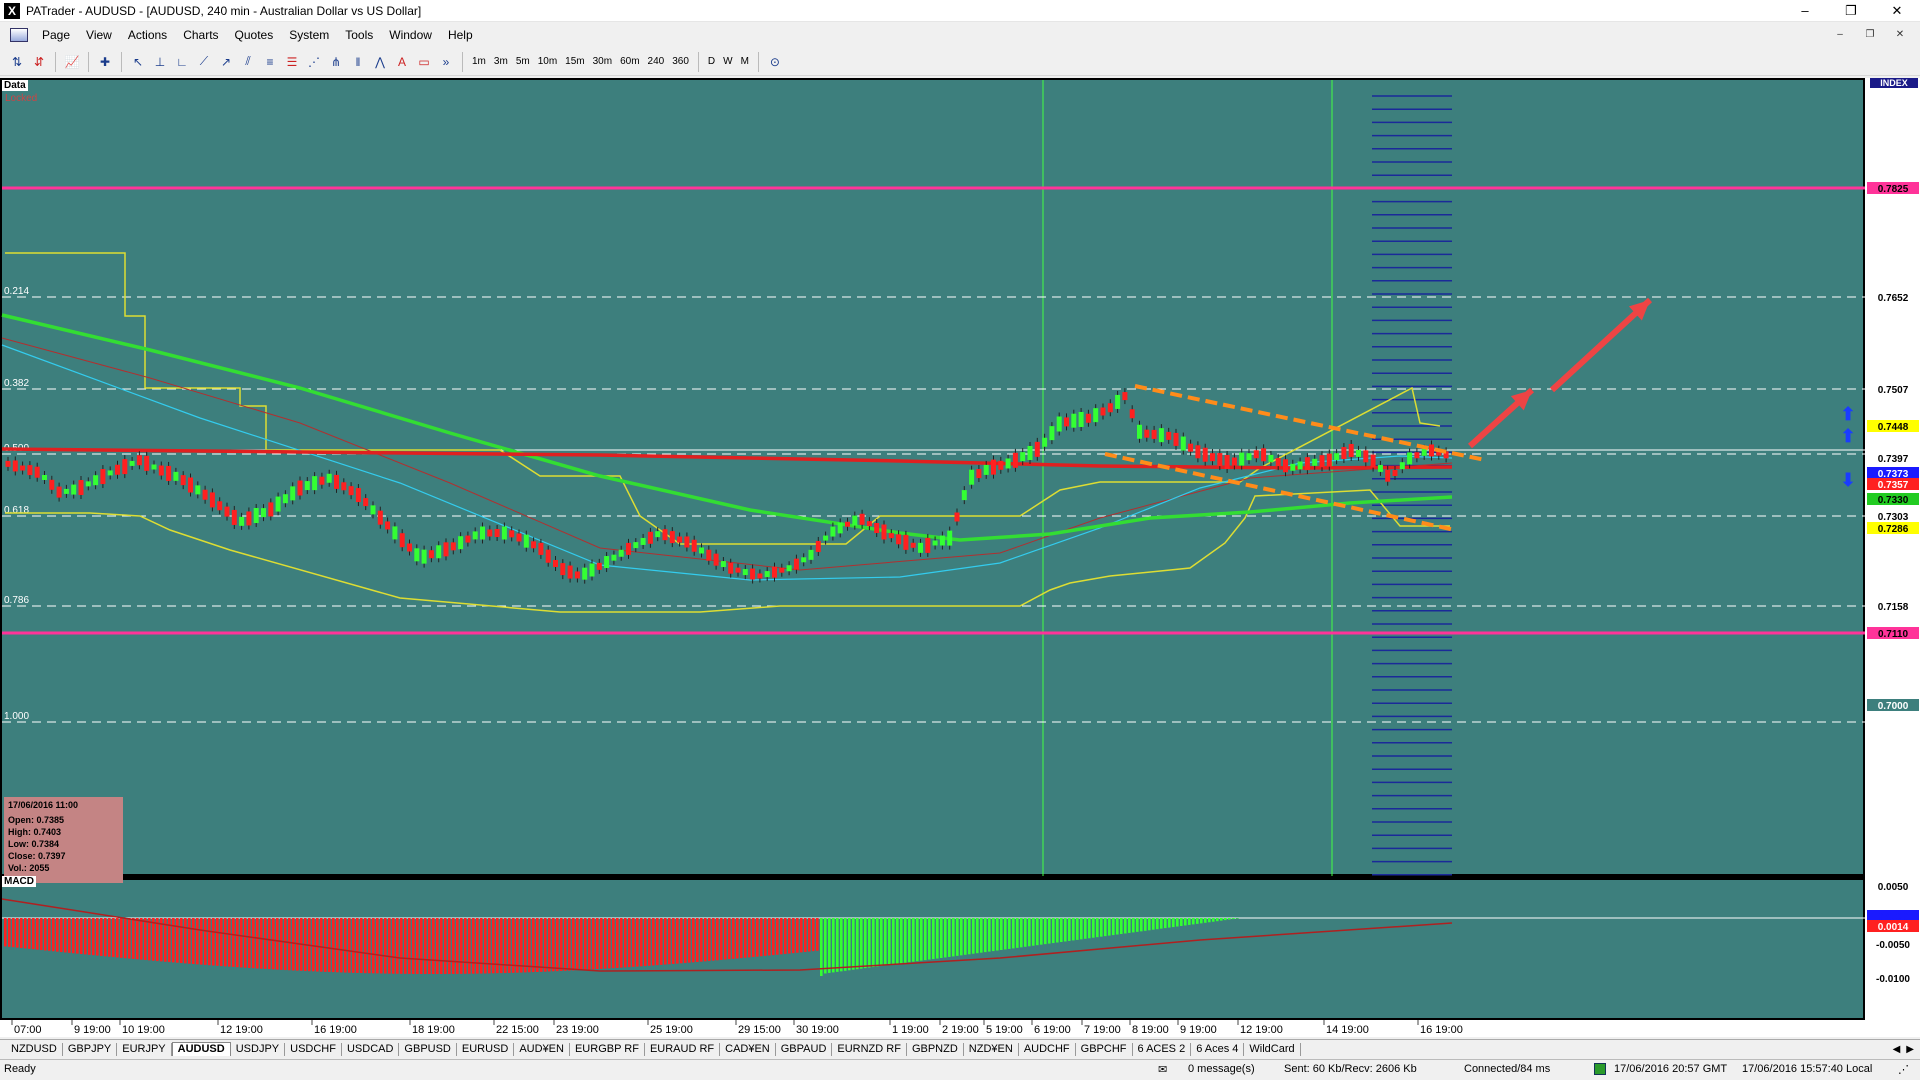 This screenshot has width=1920, height=1080. I want to click on timeframe-30m: 30m, so click(602, 61).